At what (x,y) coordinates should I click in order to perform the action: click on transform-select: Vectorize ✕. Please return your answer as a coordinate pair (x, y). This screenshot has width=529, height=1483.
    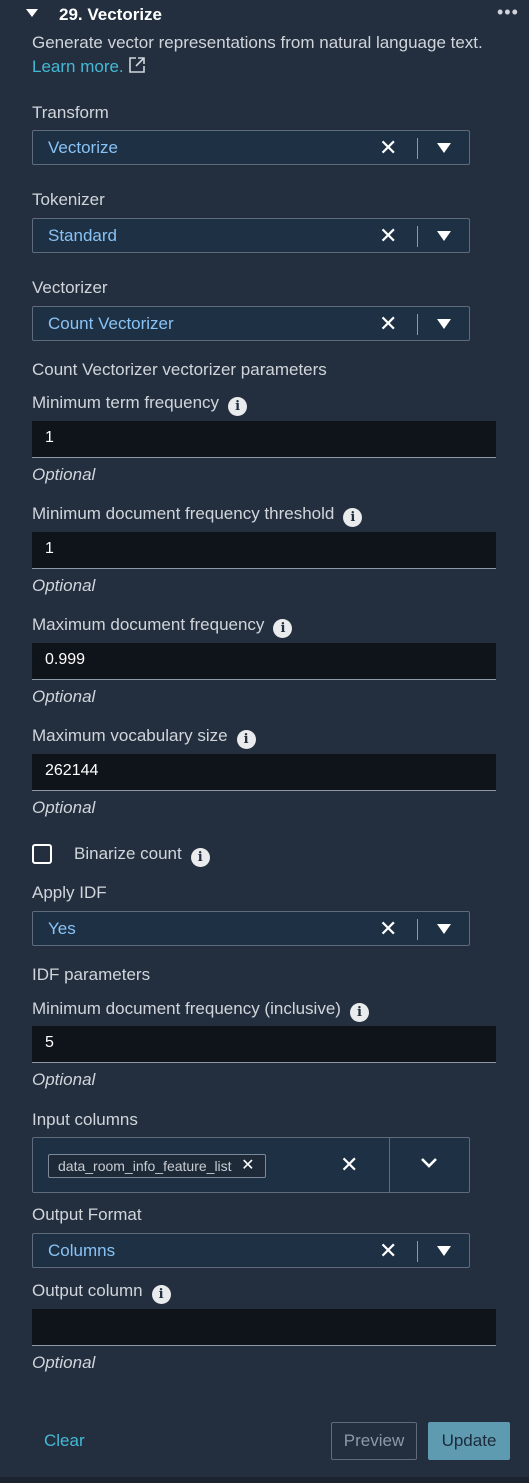
    Looking at the image, I should click on (251, 147).